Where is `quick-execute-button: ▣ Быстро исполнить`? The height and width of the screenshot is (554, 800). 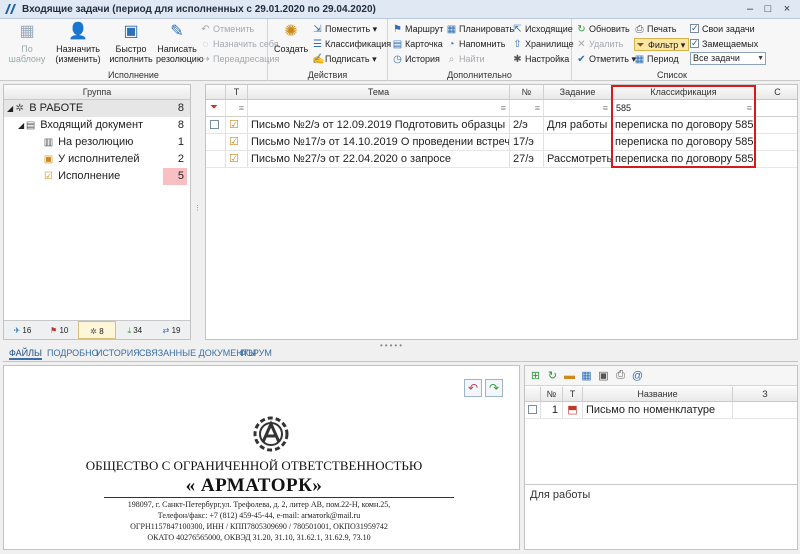
quick-execute-button: ▣ Быстро исполнить is located at coordinates (131, 43).